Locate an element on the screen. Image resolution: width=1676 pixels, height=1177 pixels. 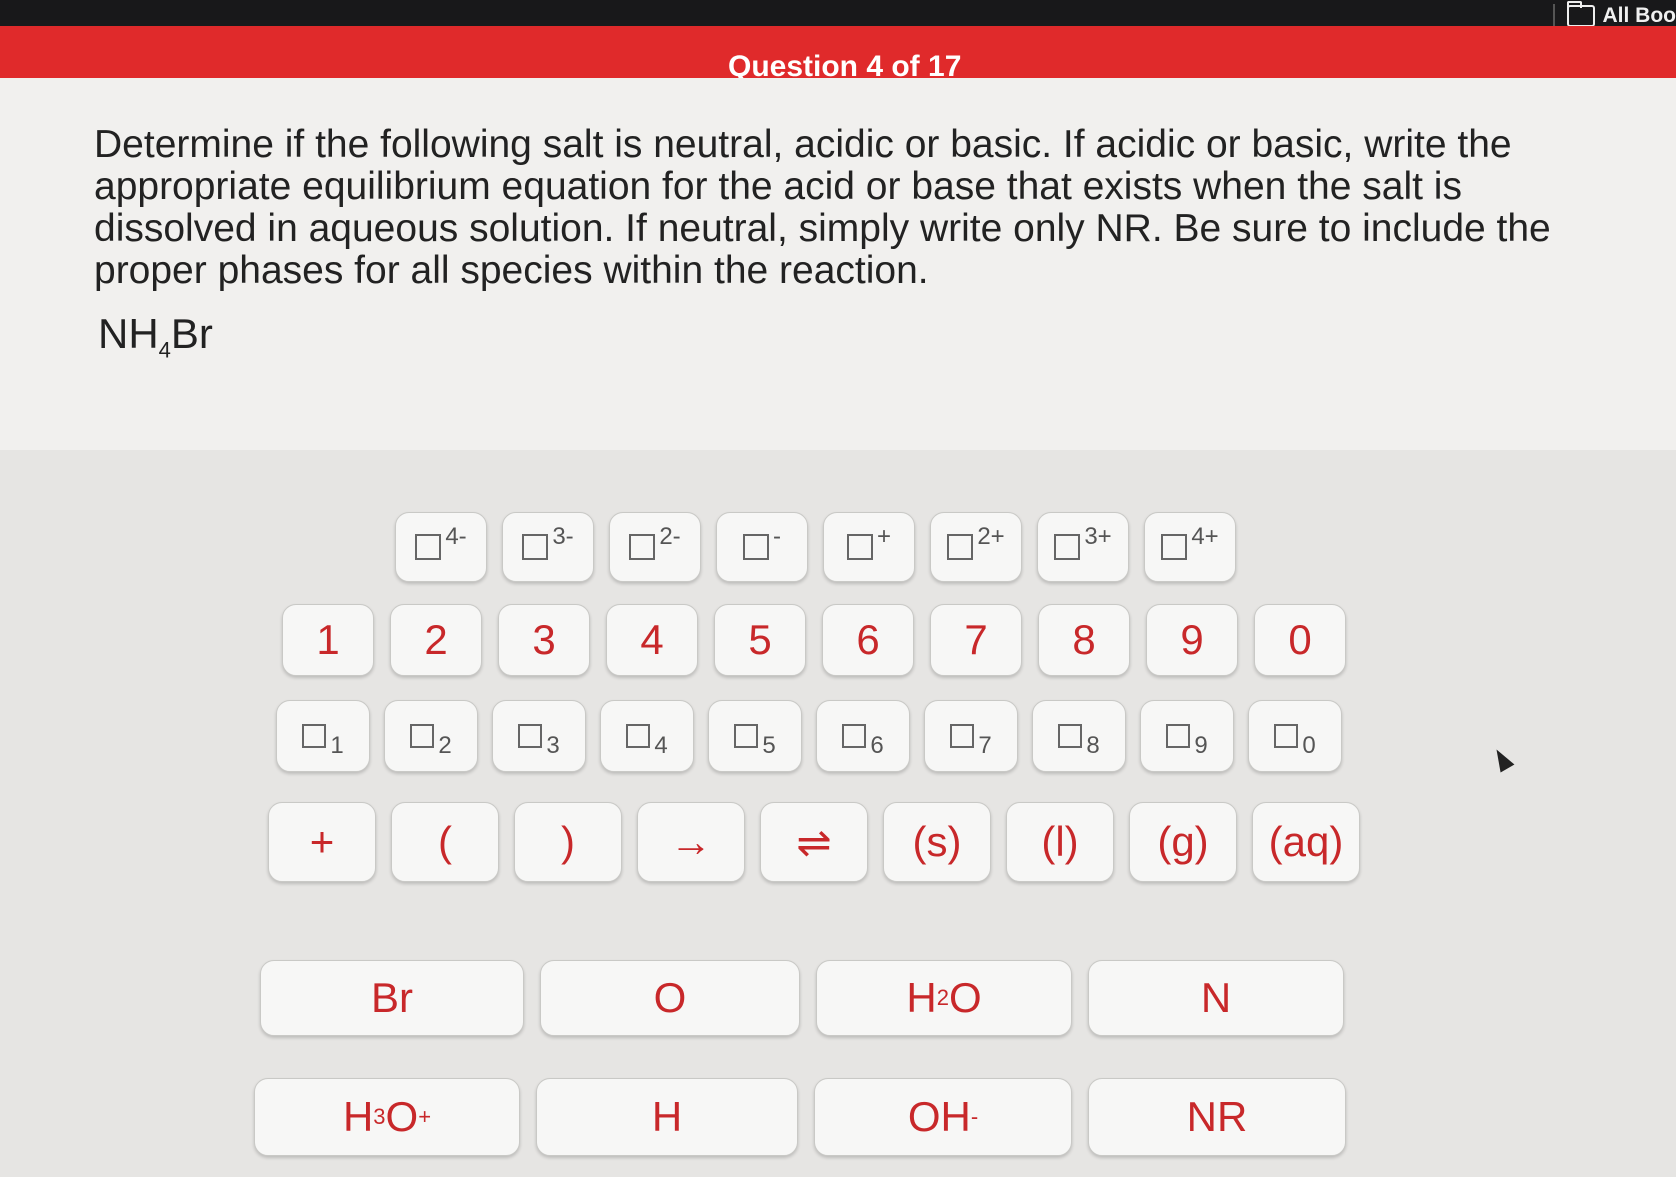
subscript-1-button: 1 is located at coordinates (323, 736).